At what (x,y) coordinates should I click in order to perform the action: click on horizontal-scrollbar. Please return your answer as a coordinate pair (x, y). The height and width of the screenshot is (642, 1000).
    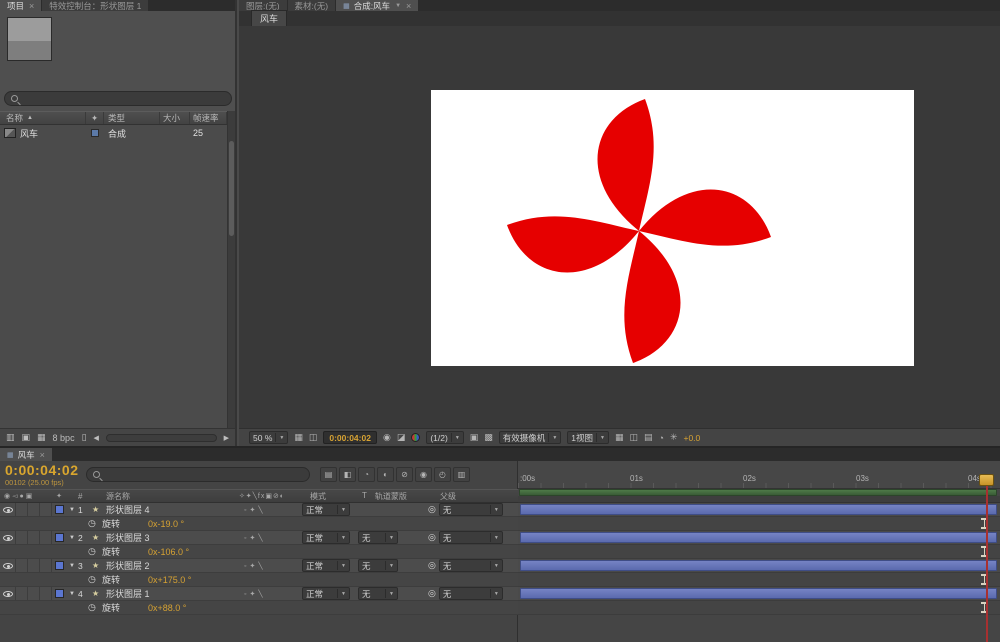
    Looking at the image, I should click on (161, 437).